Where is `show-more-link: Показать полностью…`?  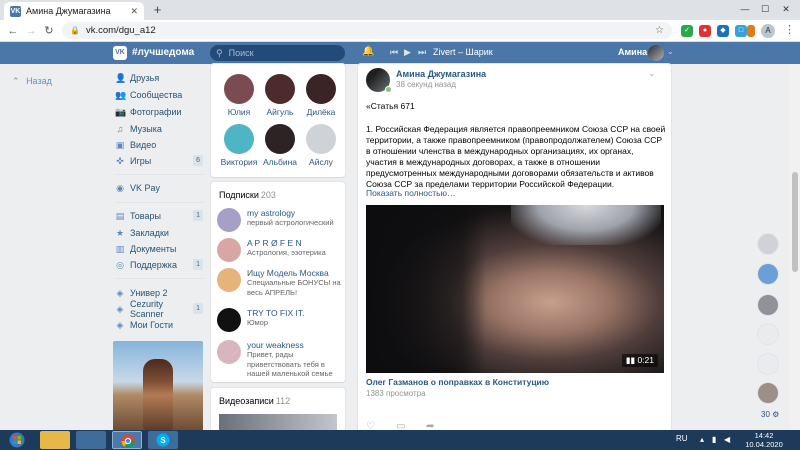 show-more-link: Показать полностью… is located at coordinates (410, 193).